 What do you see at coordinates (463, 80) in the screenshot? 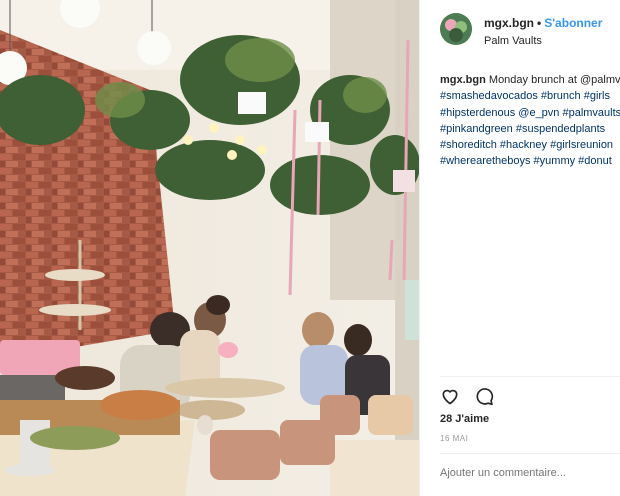
I see `caption-username: mgx.bgn` at bounding box center [463, 80].